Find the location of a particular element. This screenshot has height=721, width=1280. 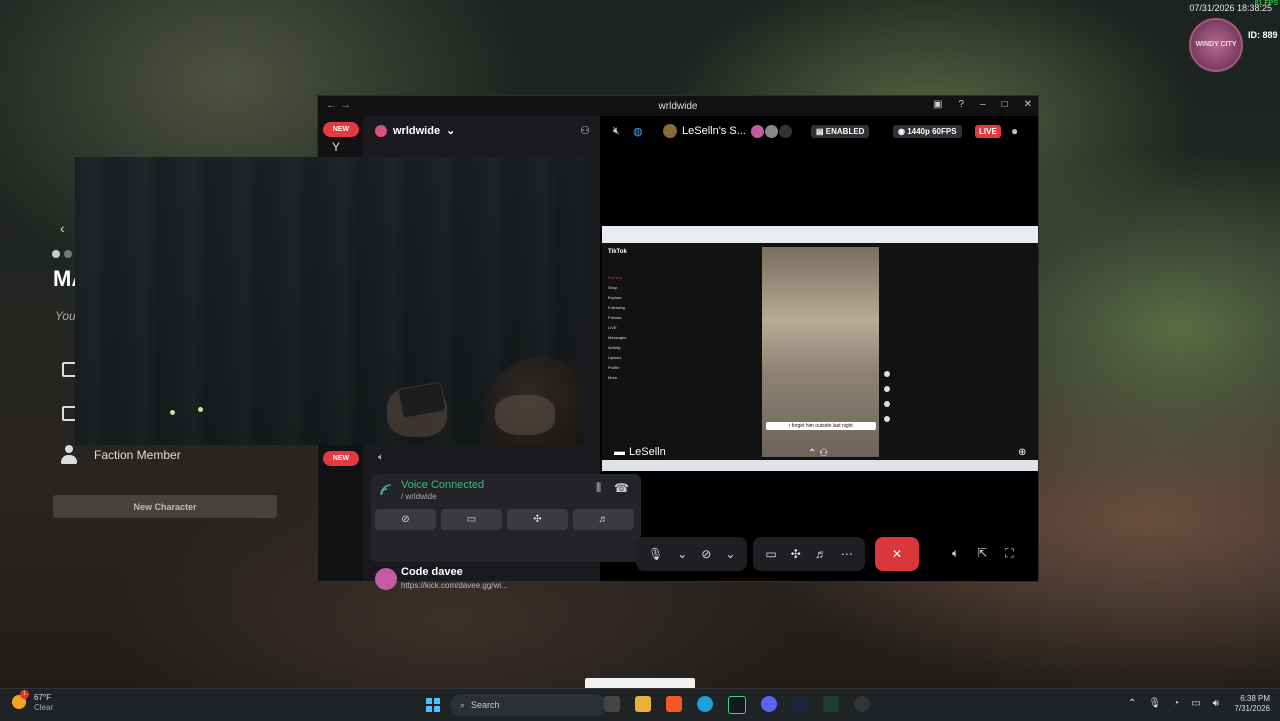

globe-icon: ◍ is located at coordinates (638, 131).